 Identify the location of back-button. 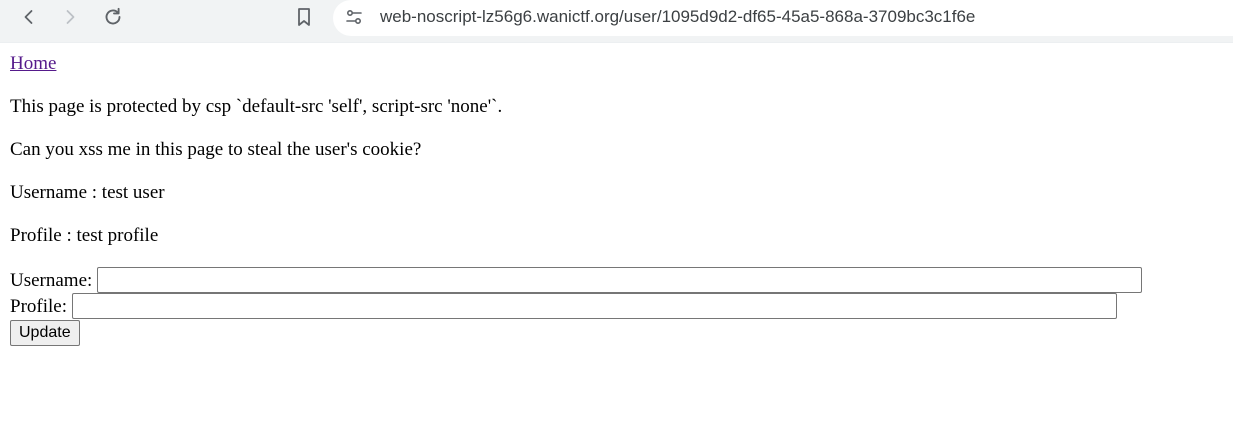
(29, 17).